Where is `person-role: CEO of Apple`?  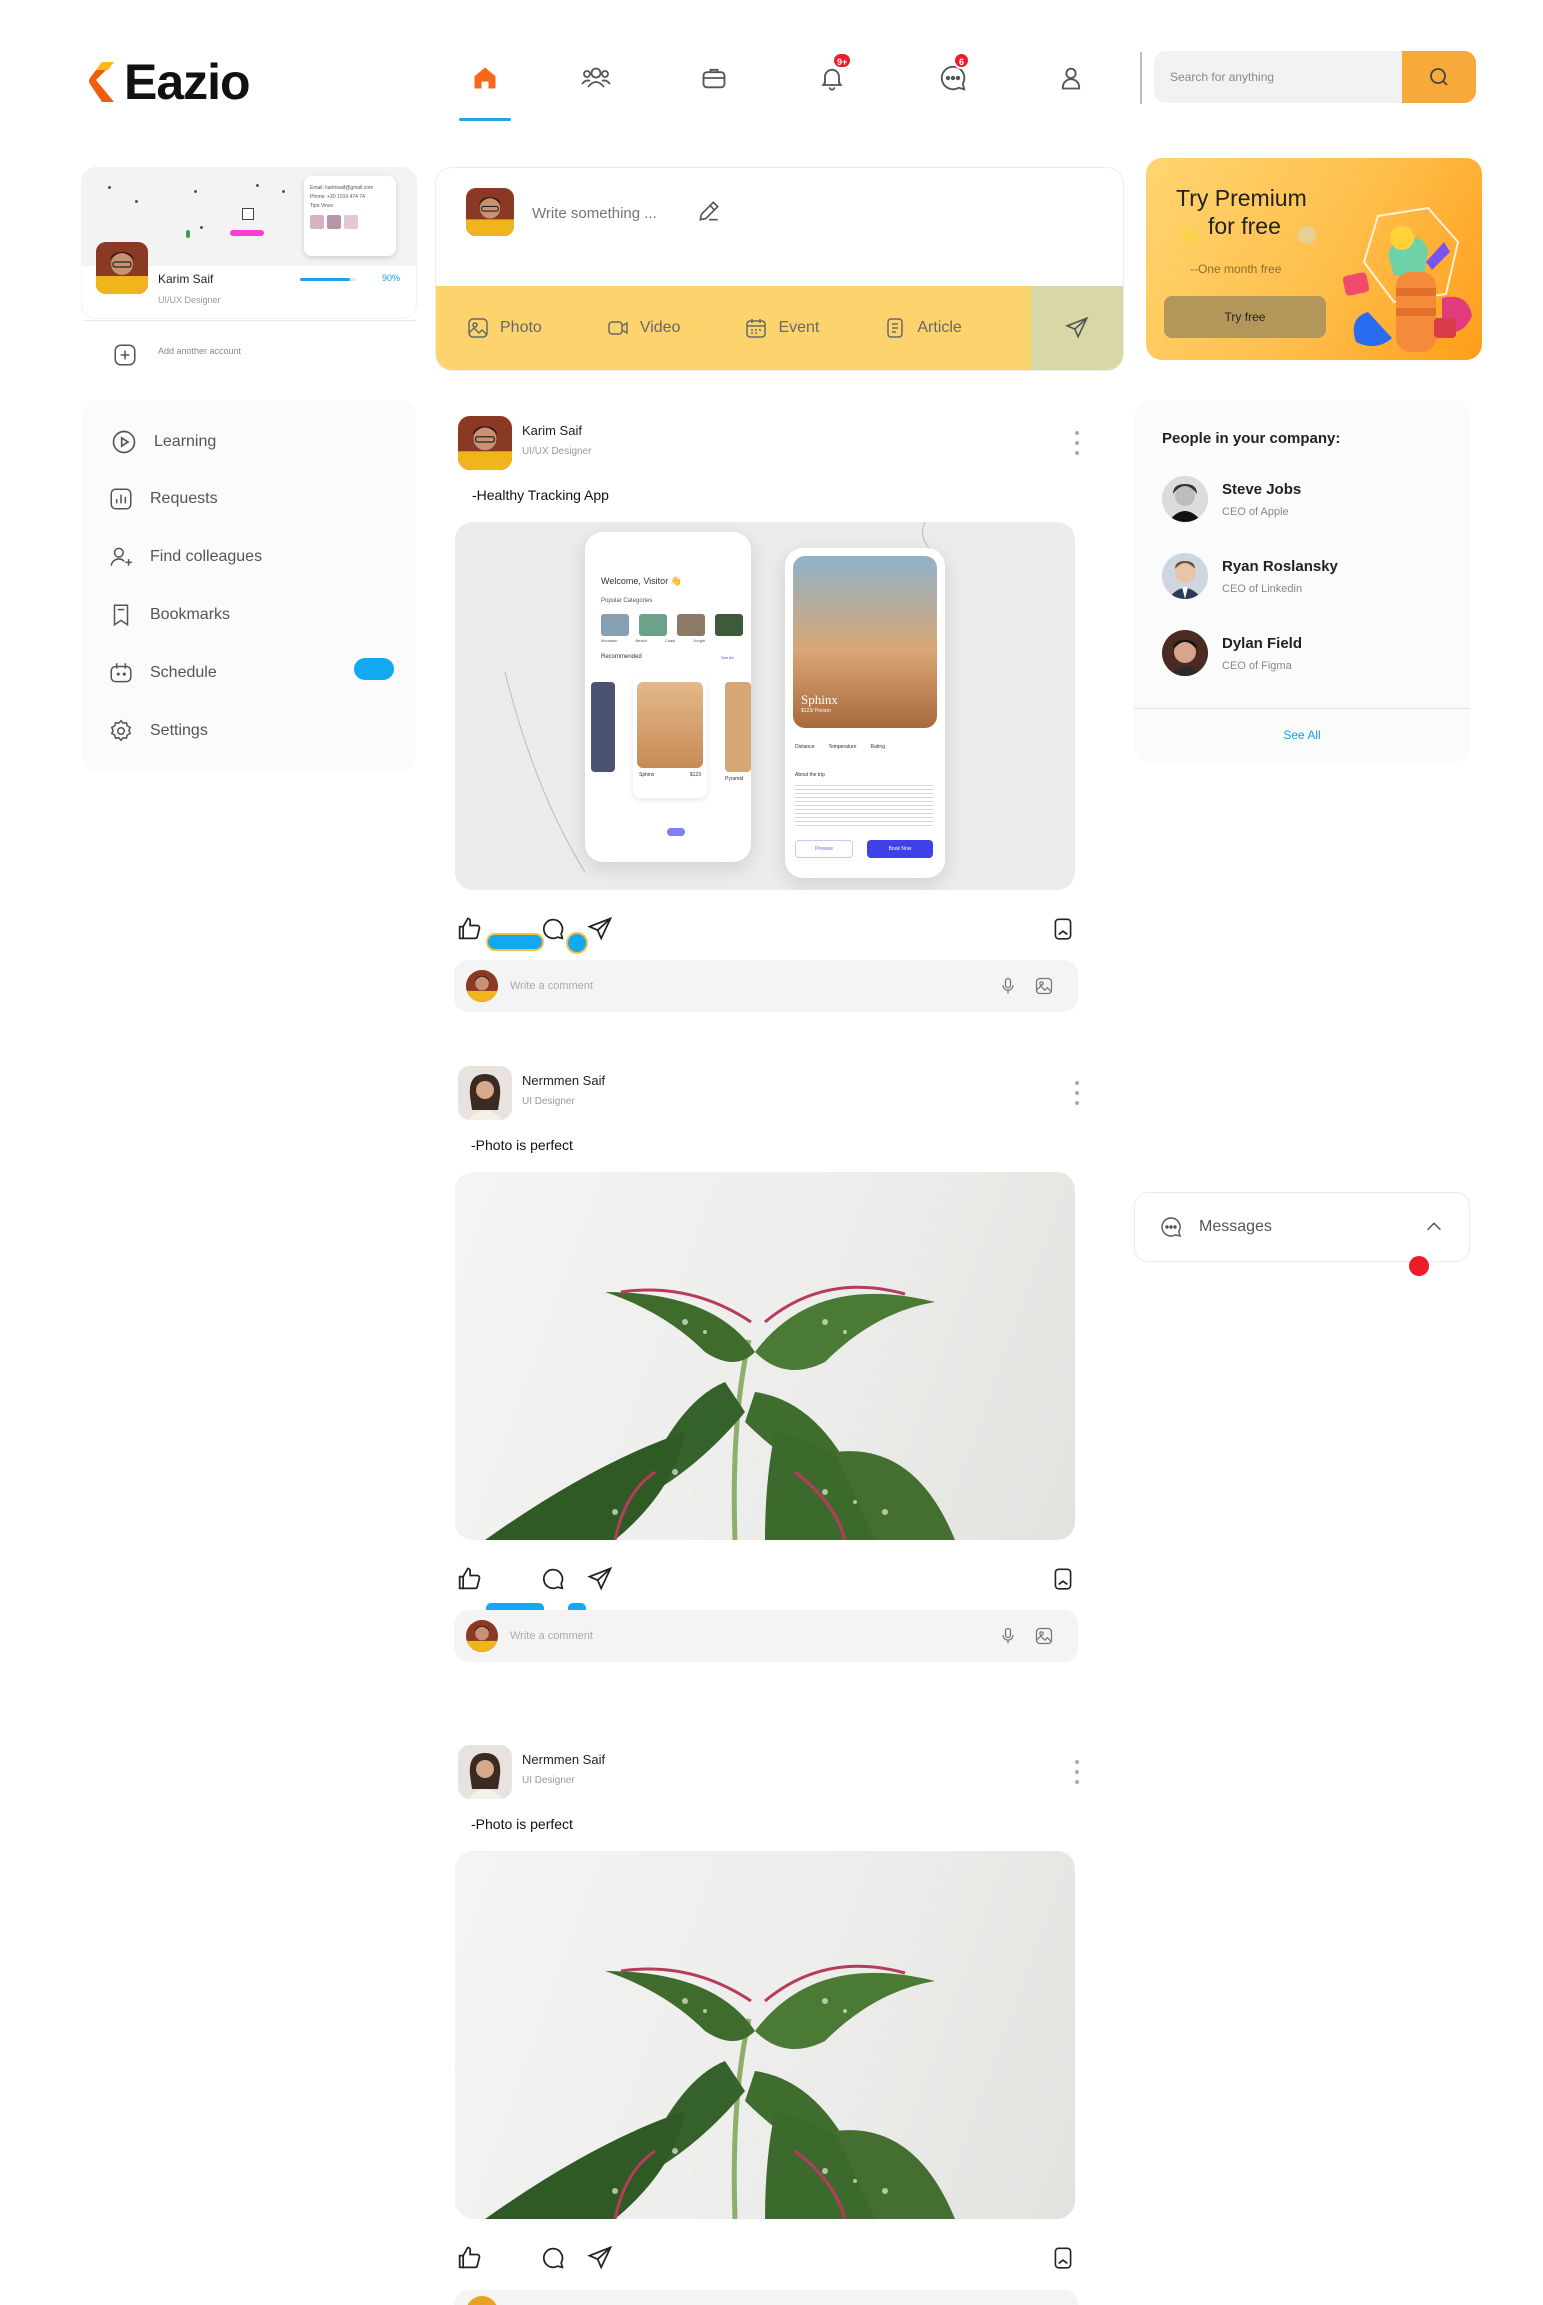 person-role: CEO of Apple is located at coordinates (1255, 511).